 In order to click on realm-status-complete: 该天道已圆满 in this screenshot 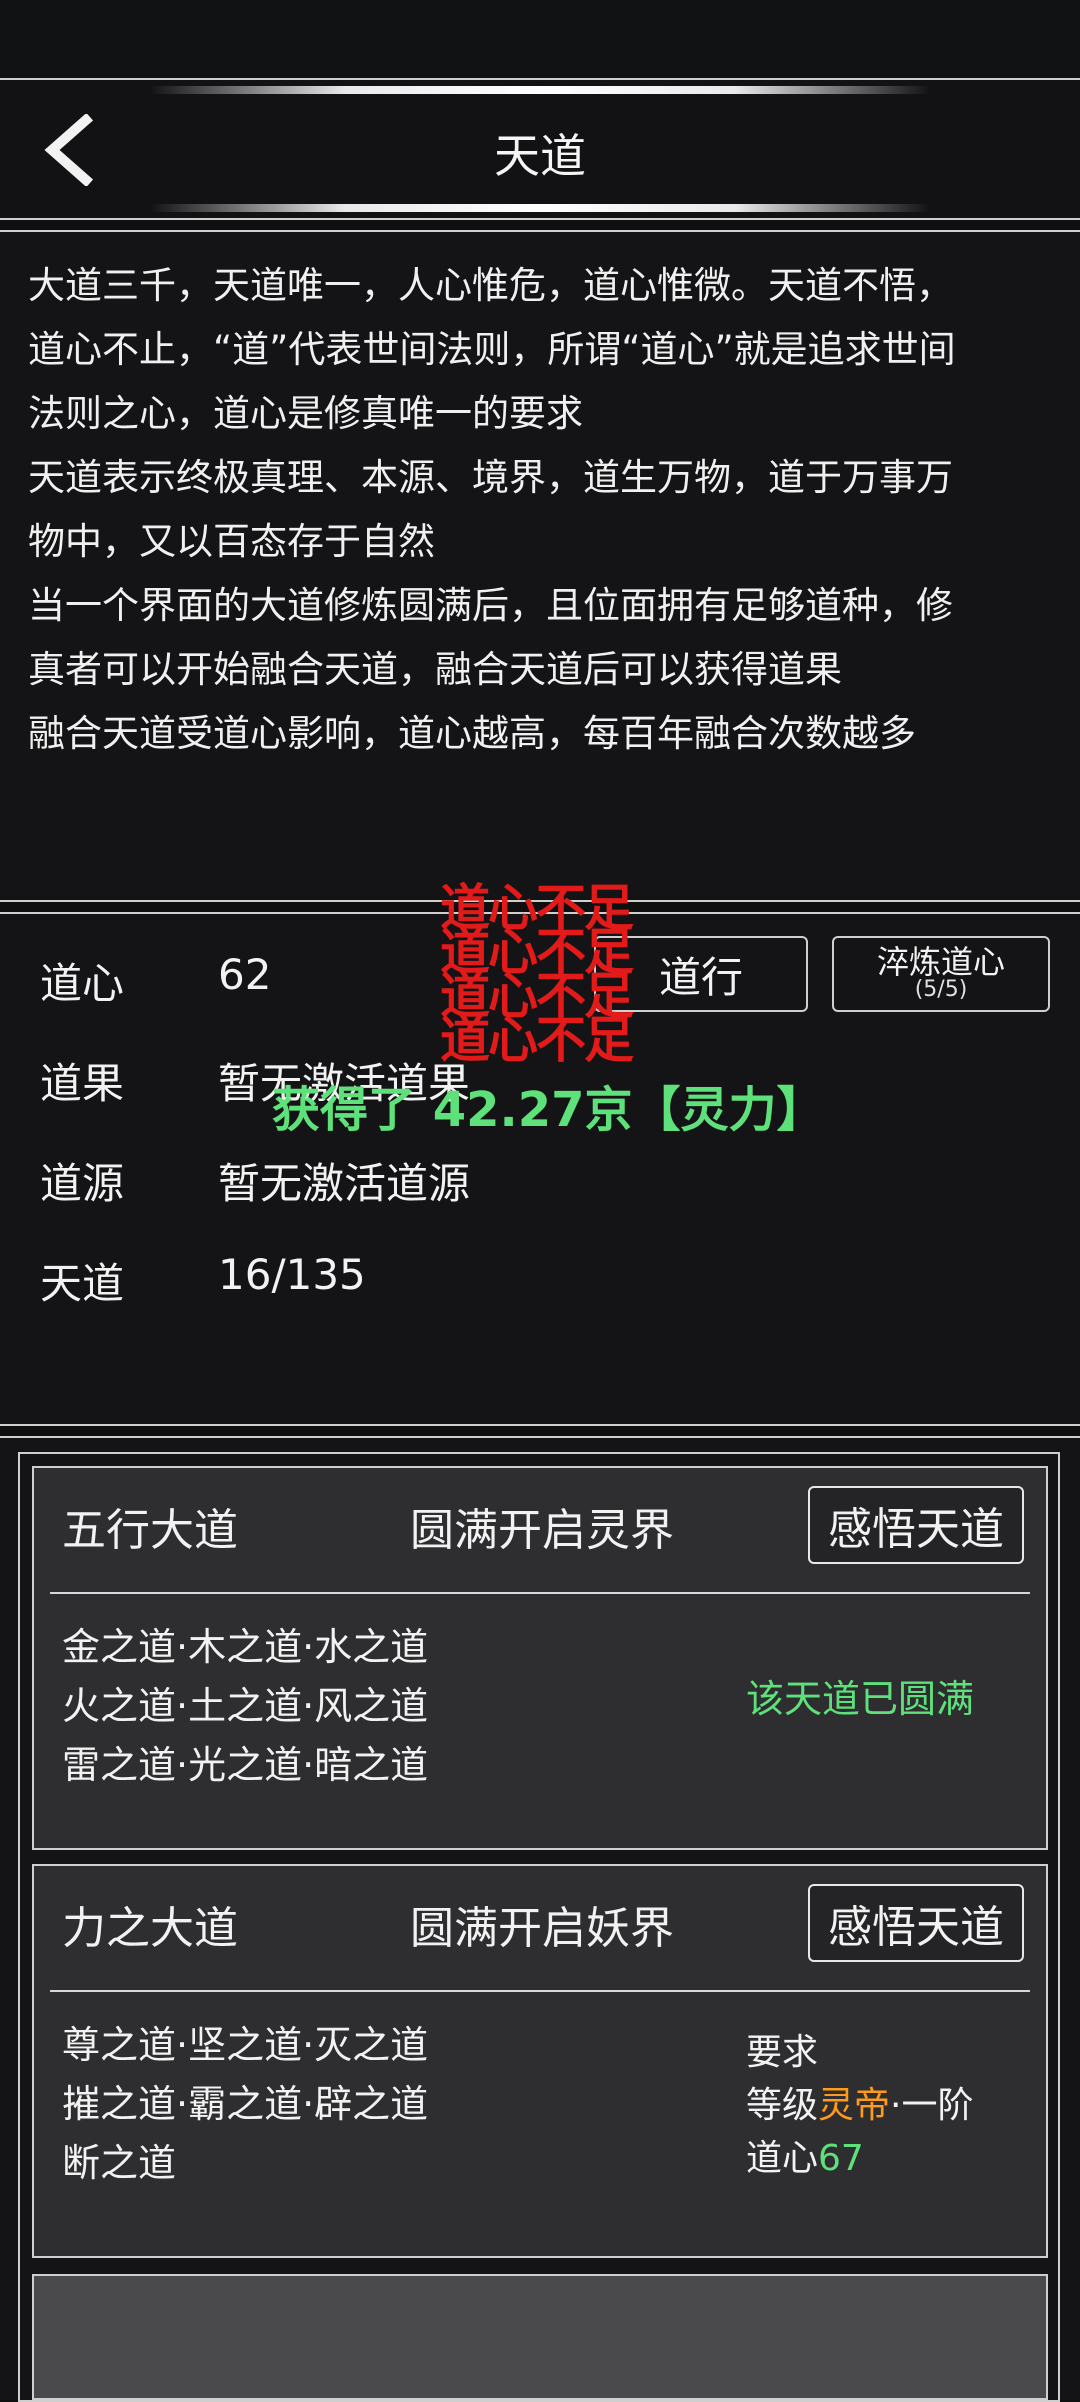, I will do `click(860, 1699)`.